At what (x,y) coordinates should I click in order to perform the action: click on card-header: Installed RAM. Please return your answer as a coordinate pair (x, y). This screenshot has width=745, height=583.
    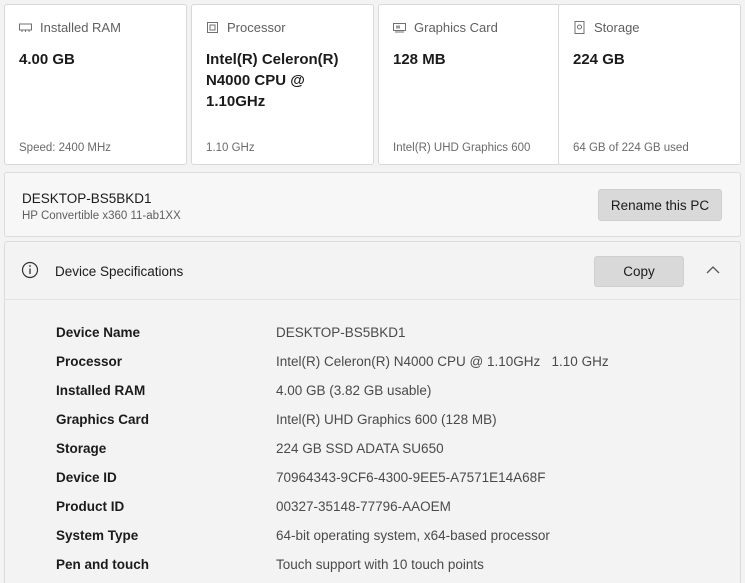
    Looking at the image, I should click on (70, 27).